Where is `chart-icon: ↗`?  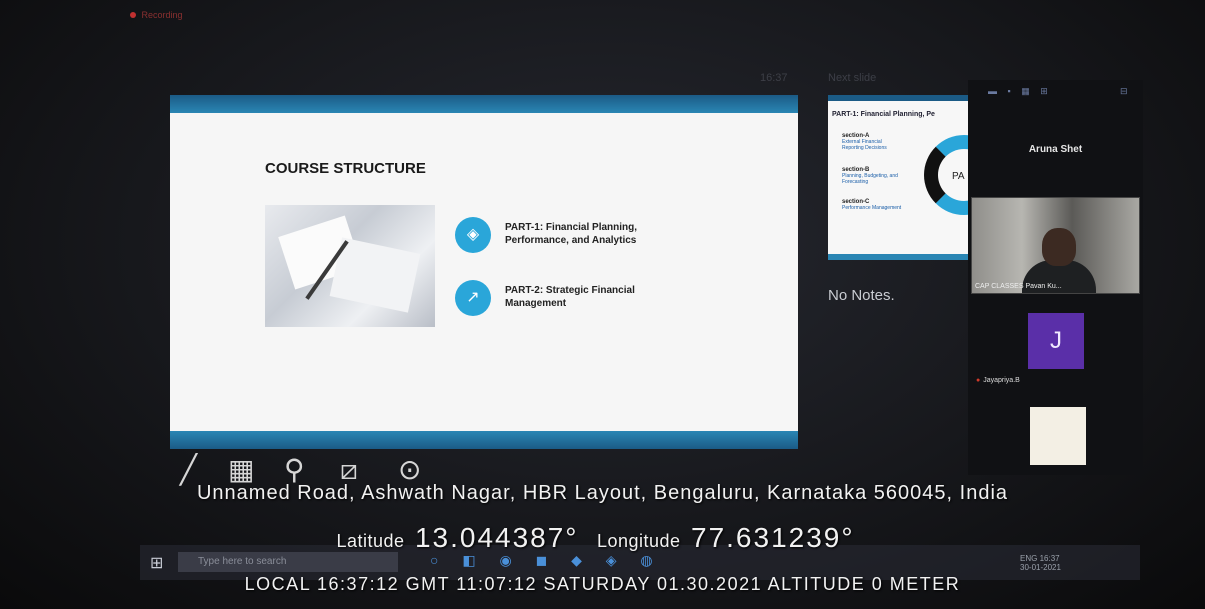
chart-icon: ↗ is located at coordinates (473, 298).